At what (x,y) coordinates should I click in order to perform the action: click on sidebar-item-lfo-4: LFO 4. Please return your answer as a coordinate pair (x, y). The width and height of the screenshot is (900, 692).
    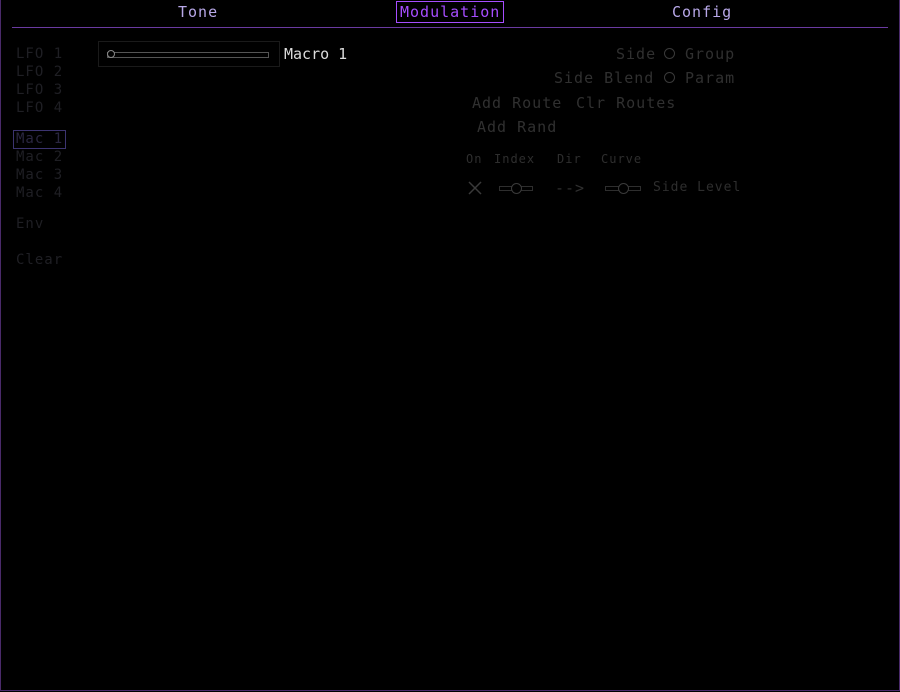
    Looking at the image, I should click on (39, 108).